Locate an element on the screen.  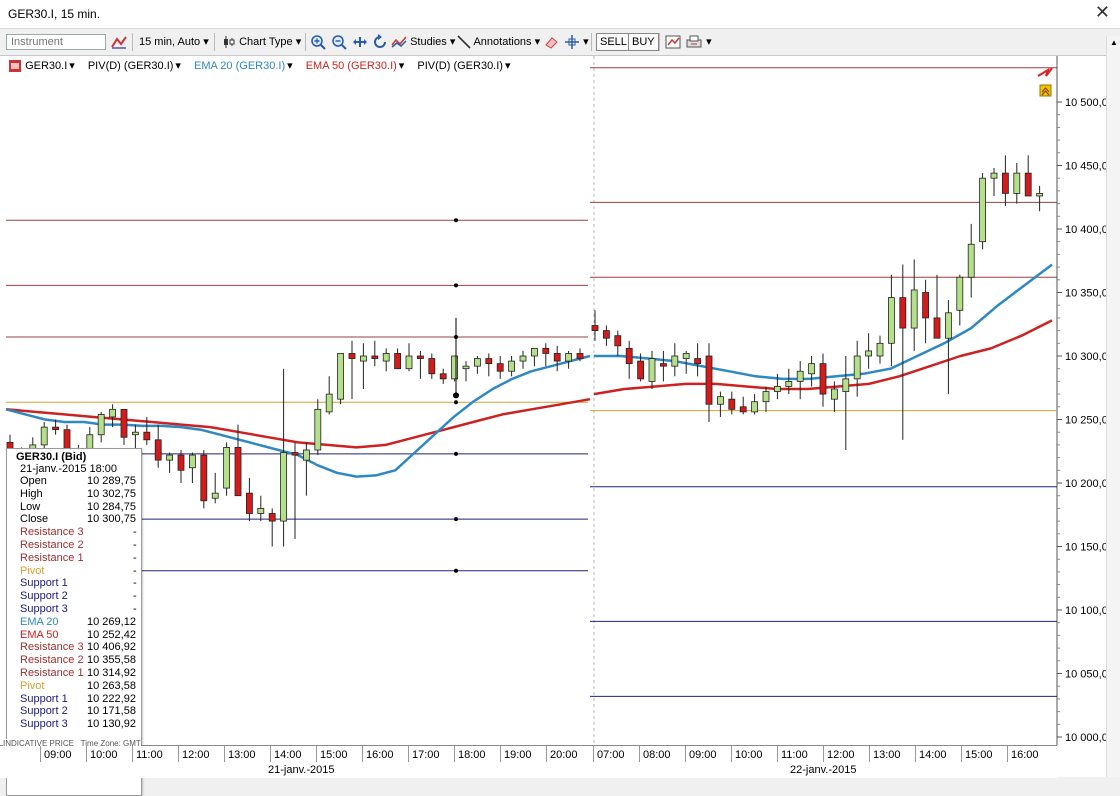
instrument-picker-icon is located at coordinates (119, 42).